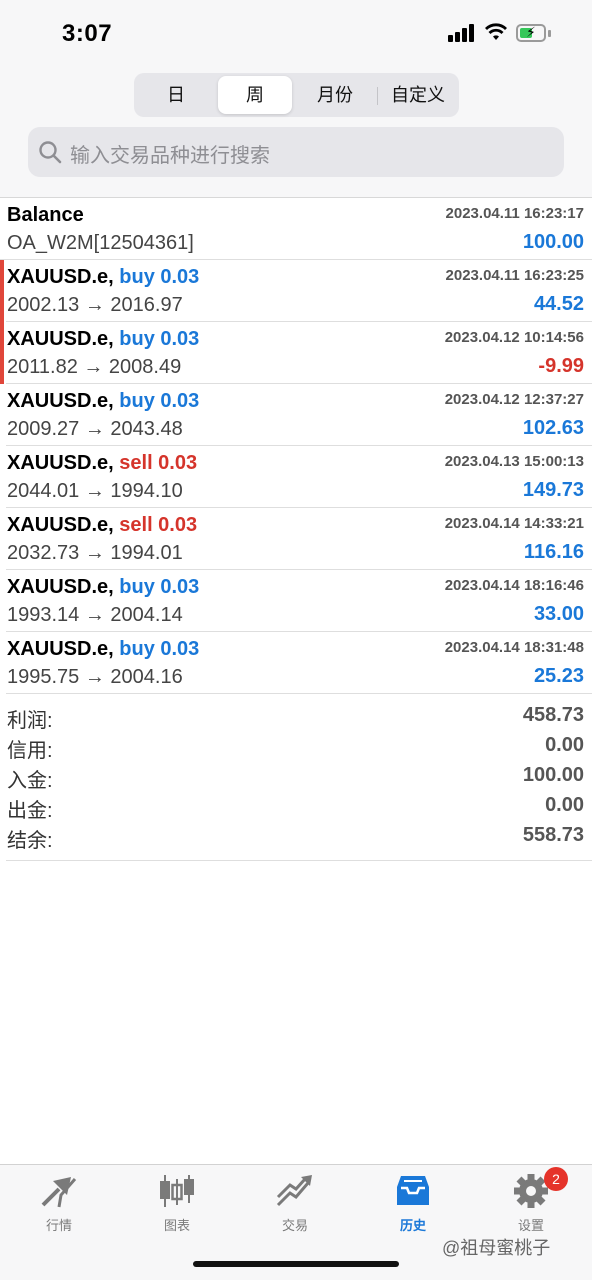  What do you see at coordinates (295, 1208) in the screenshot?
I see `tab-trade: 交易` at bounding box center [295, 1208].